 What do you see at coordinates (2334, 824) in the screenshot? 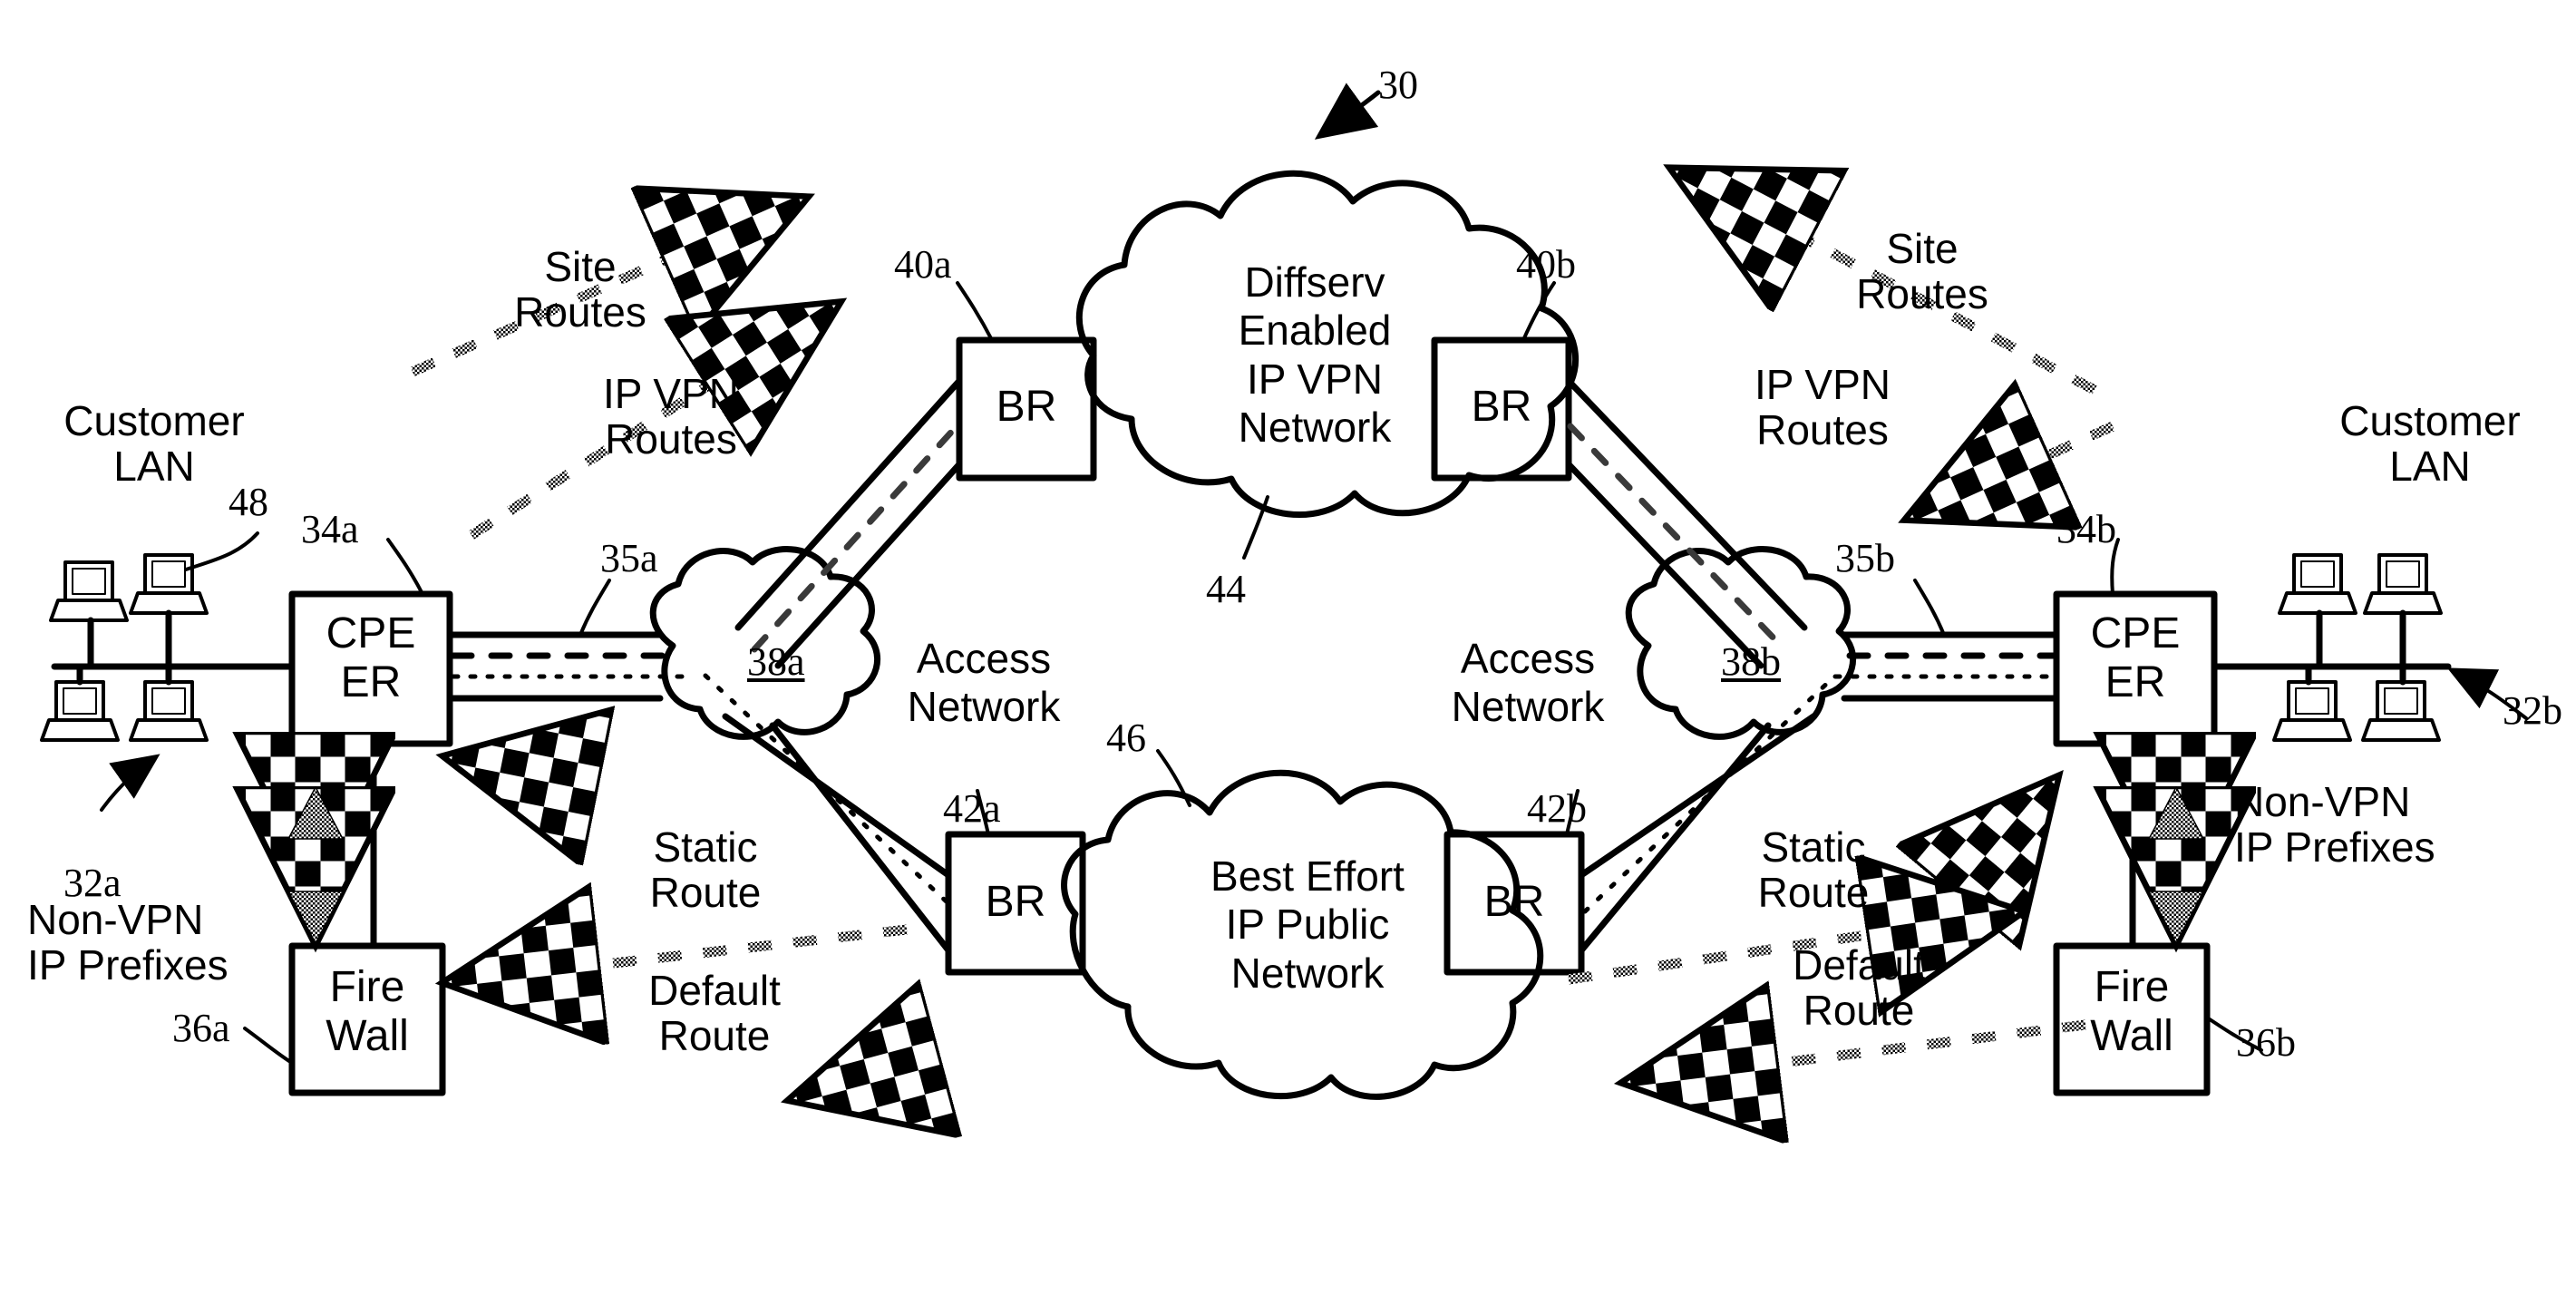
I see `non-vpn-prefixes-right: Non-VPN IP Prefixes` at bounding box center [2334, 824].